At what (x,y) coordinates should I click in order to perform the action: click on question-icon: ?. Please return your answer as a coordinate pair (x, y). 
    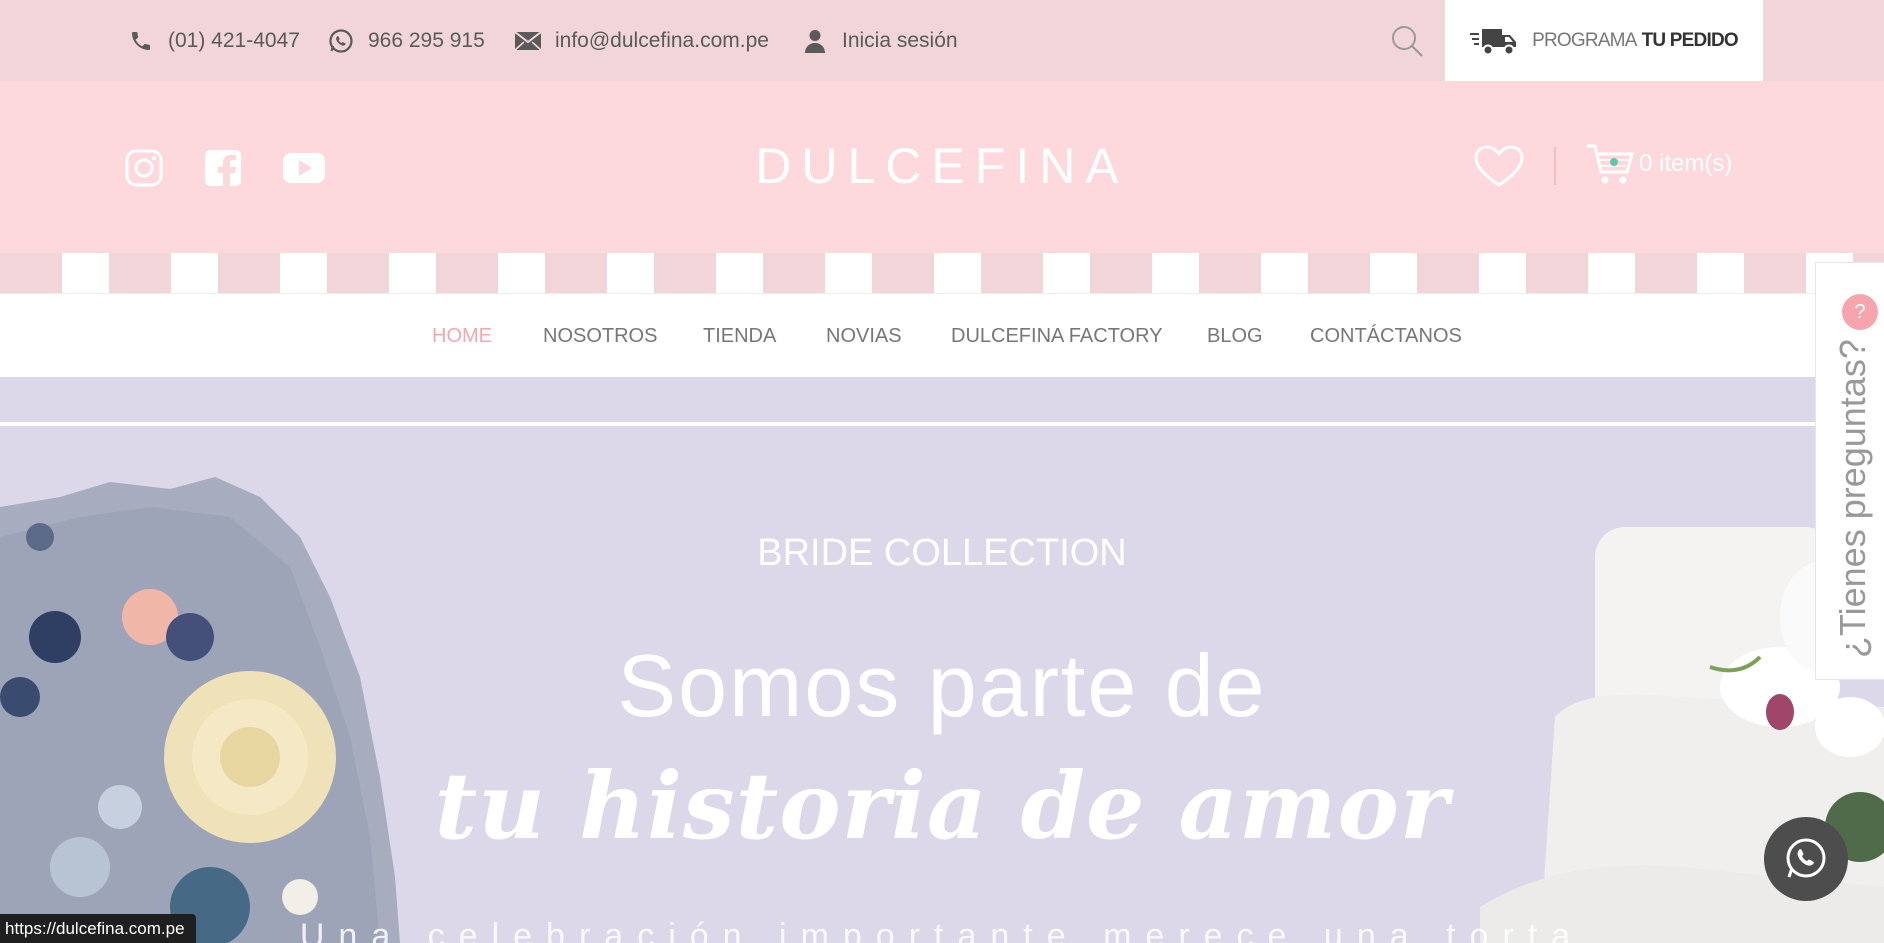
    Looking at the image, I should click on (1860, 312).